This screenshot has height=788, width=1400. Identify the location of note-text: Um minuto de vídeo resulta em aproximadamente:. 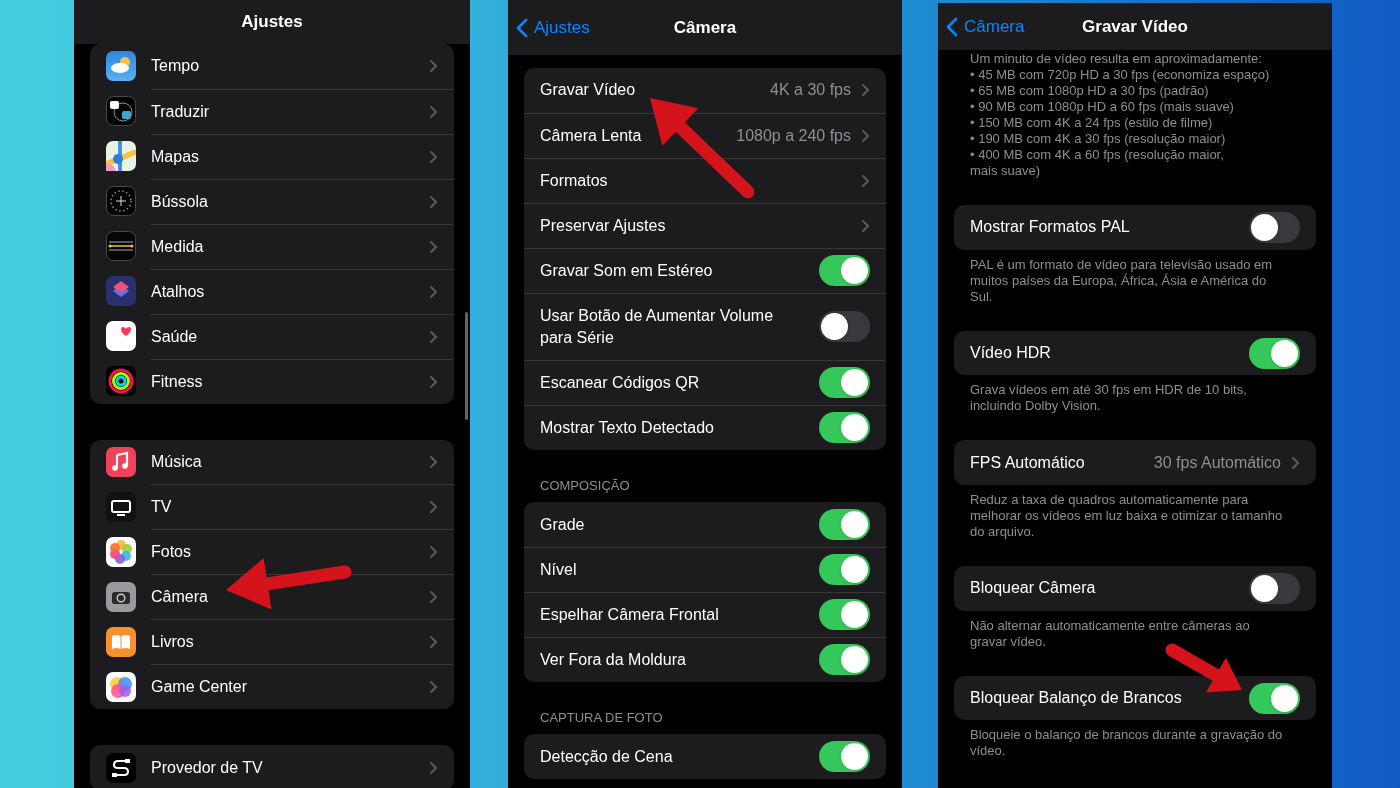
(1116, 59).